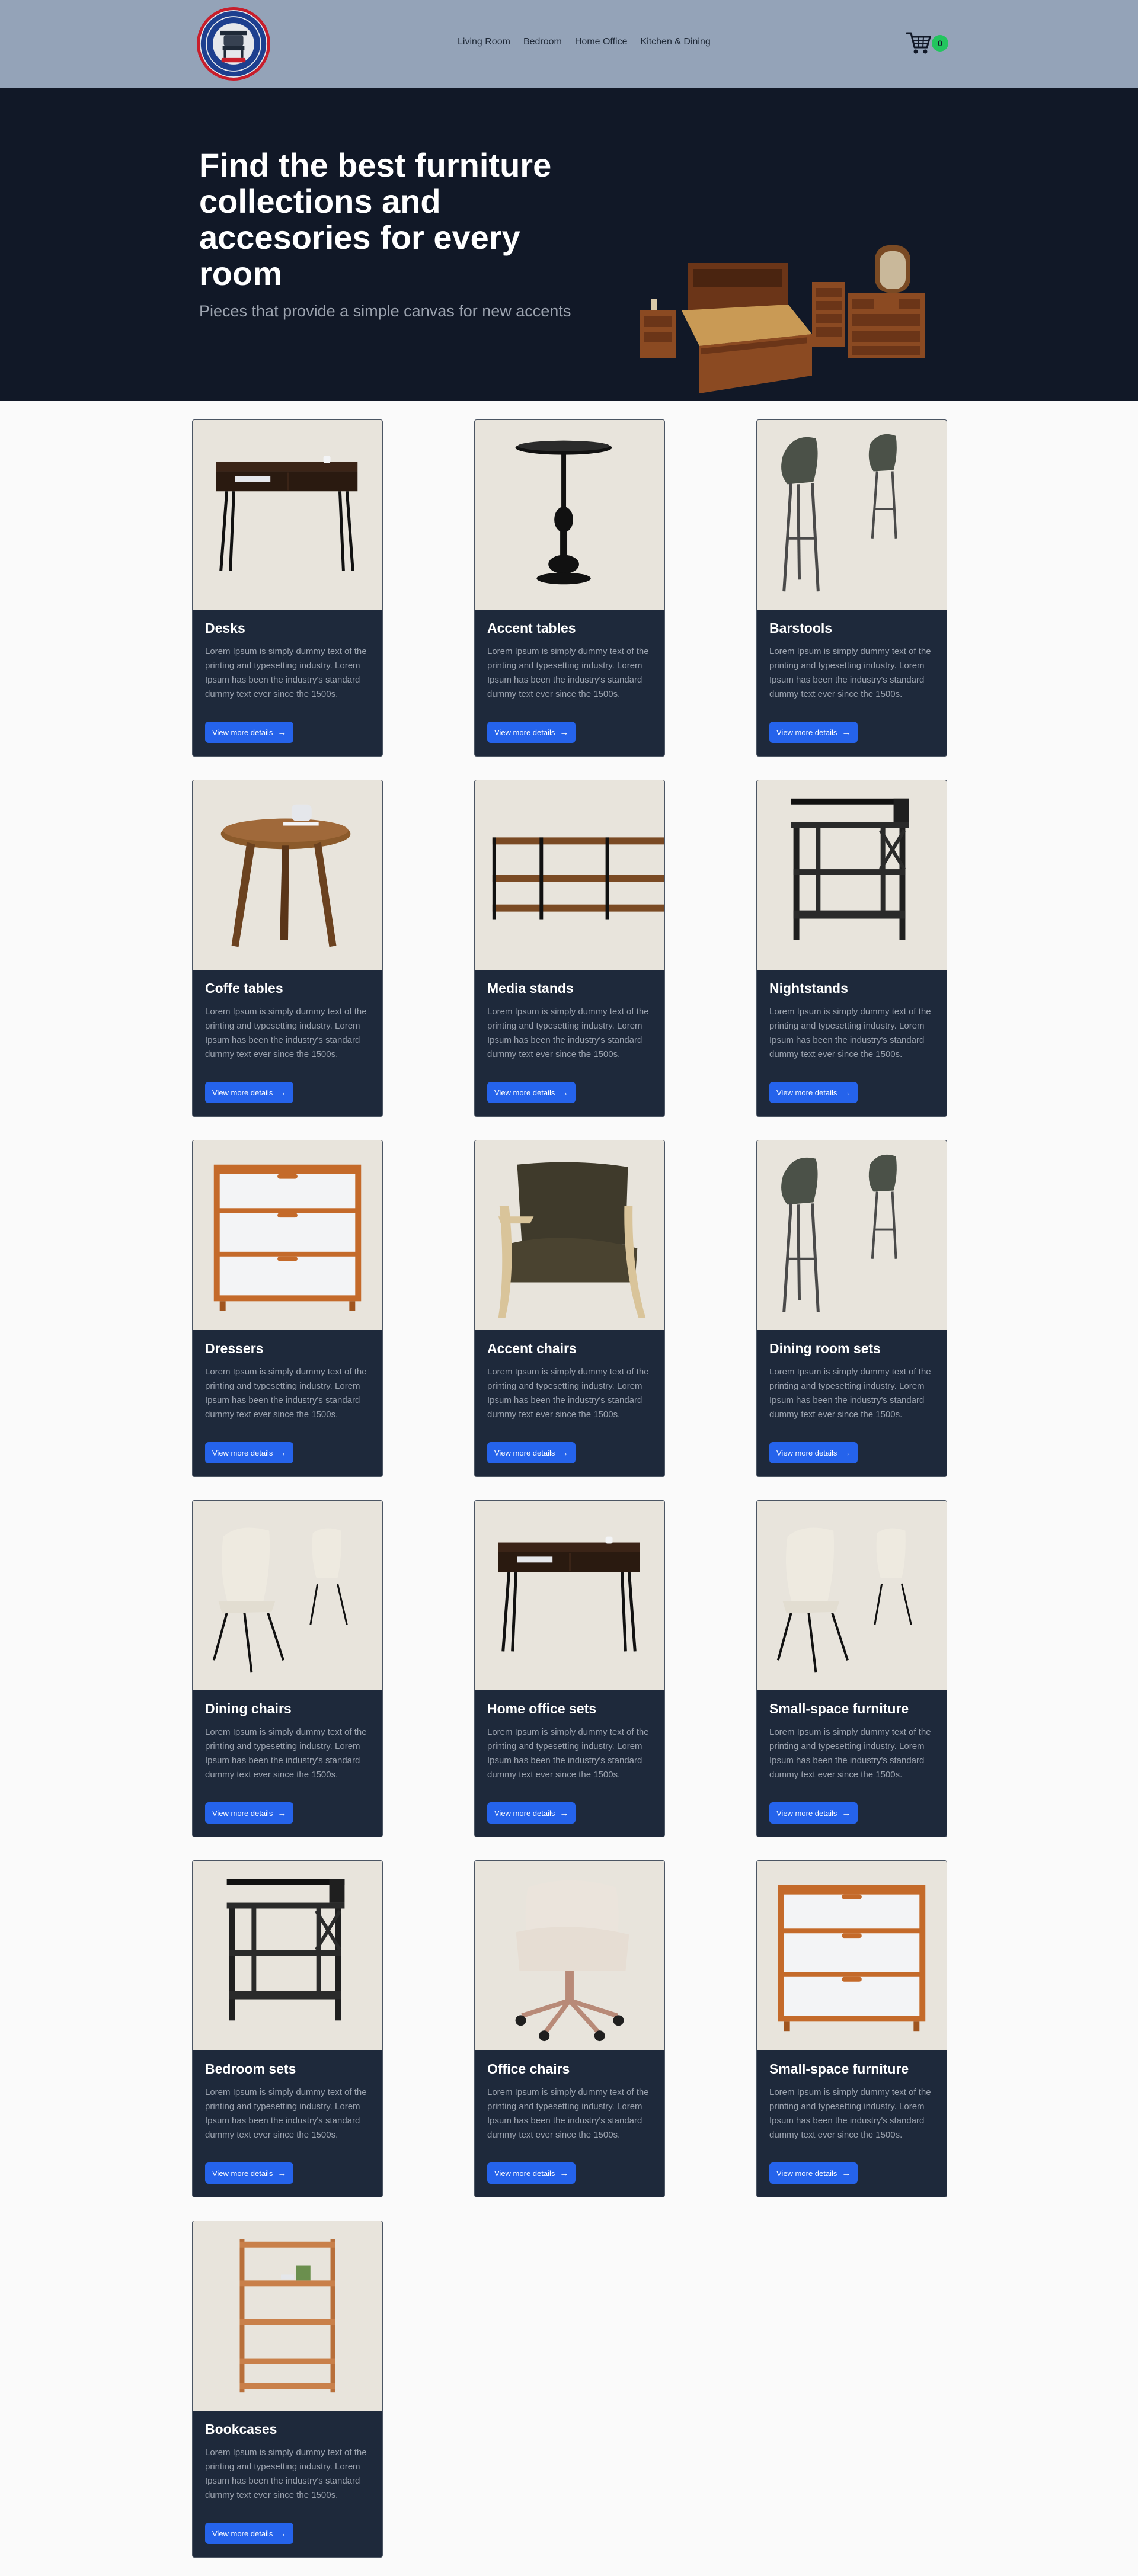 This screenshot has height=2576, width=1138. What do you see at coordinates (542, 42) in the screenshot?
I see `nav-item-bedroom: Bedroom` at bounding box center [542, 42].